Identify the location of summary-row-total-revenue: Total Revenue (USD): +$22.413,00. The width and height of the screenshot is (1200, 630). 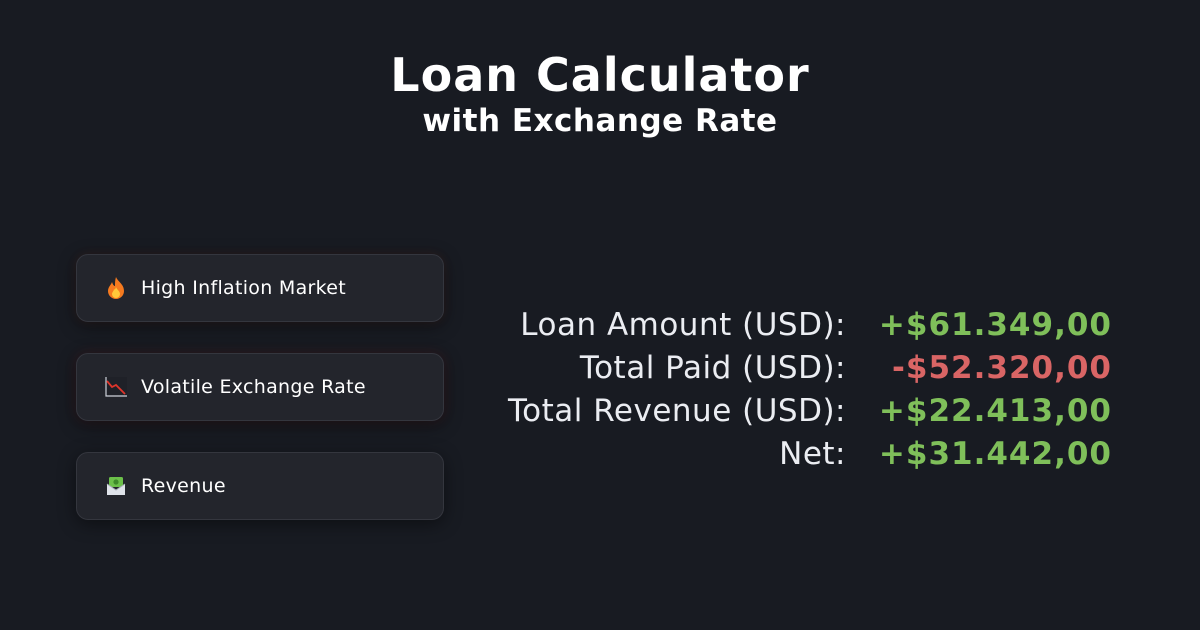
(776, 410).